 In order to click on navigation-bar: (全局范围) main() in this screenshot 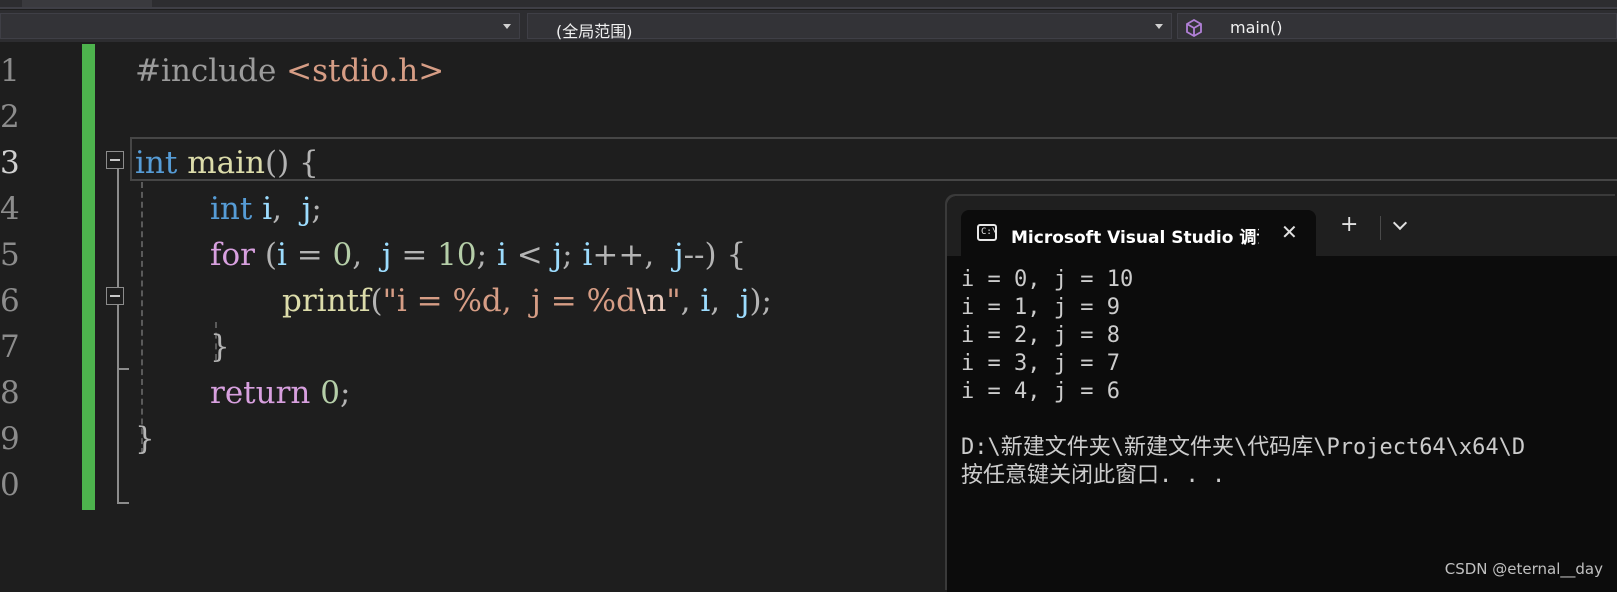, I will do `click(808, 26)`.